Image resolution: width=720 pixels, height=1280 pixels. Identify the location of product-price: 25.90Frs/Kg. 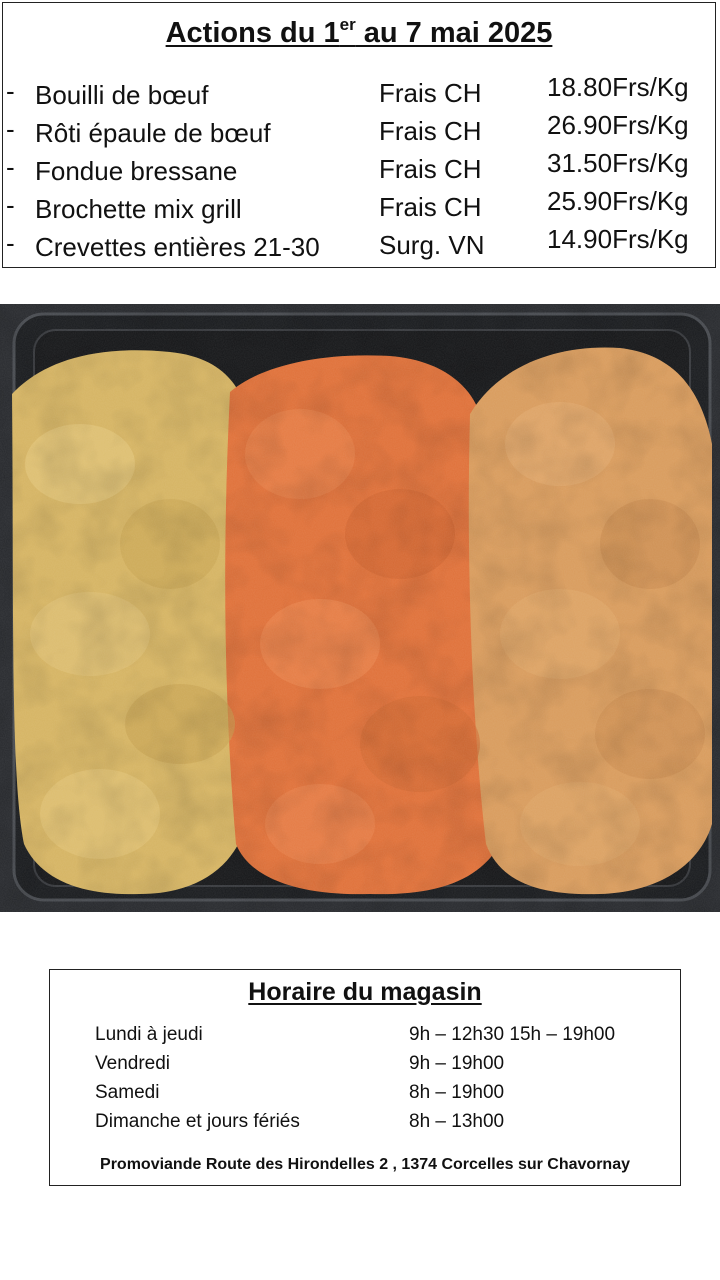
(618, 201).